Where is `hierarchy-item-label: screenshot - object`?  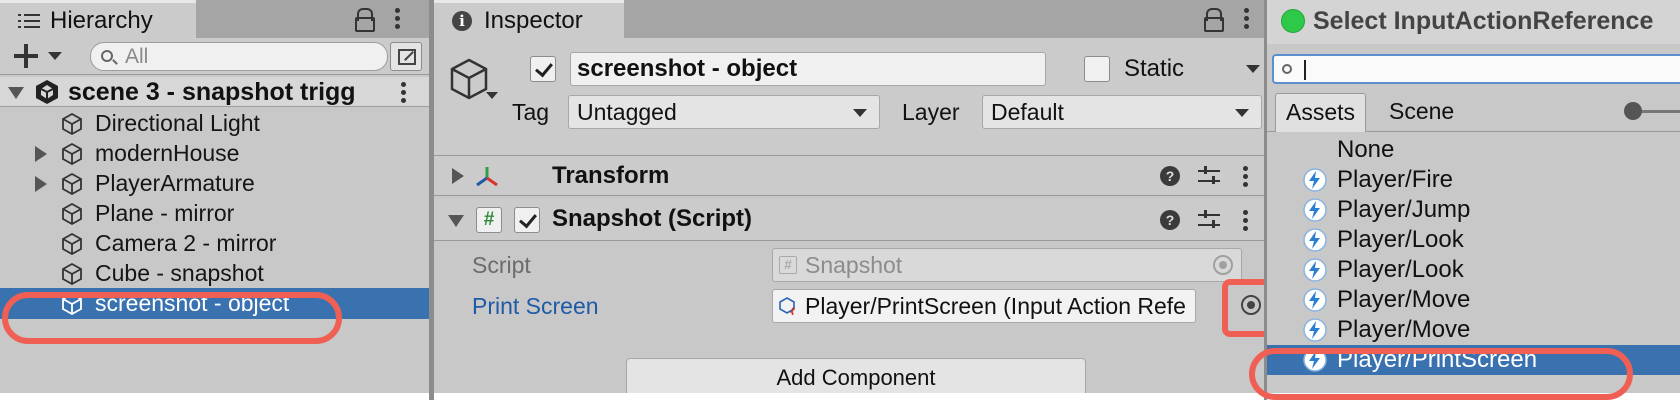 hierarchy-item-label: screenshot - object is located at coordinates (192, 303).